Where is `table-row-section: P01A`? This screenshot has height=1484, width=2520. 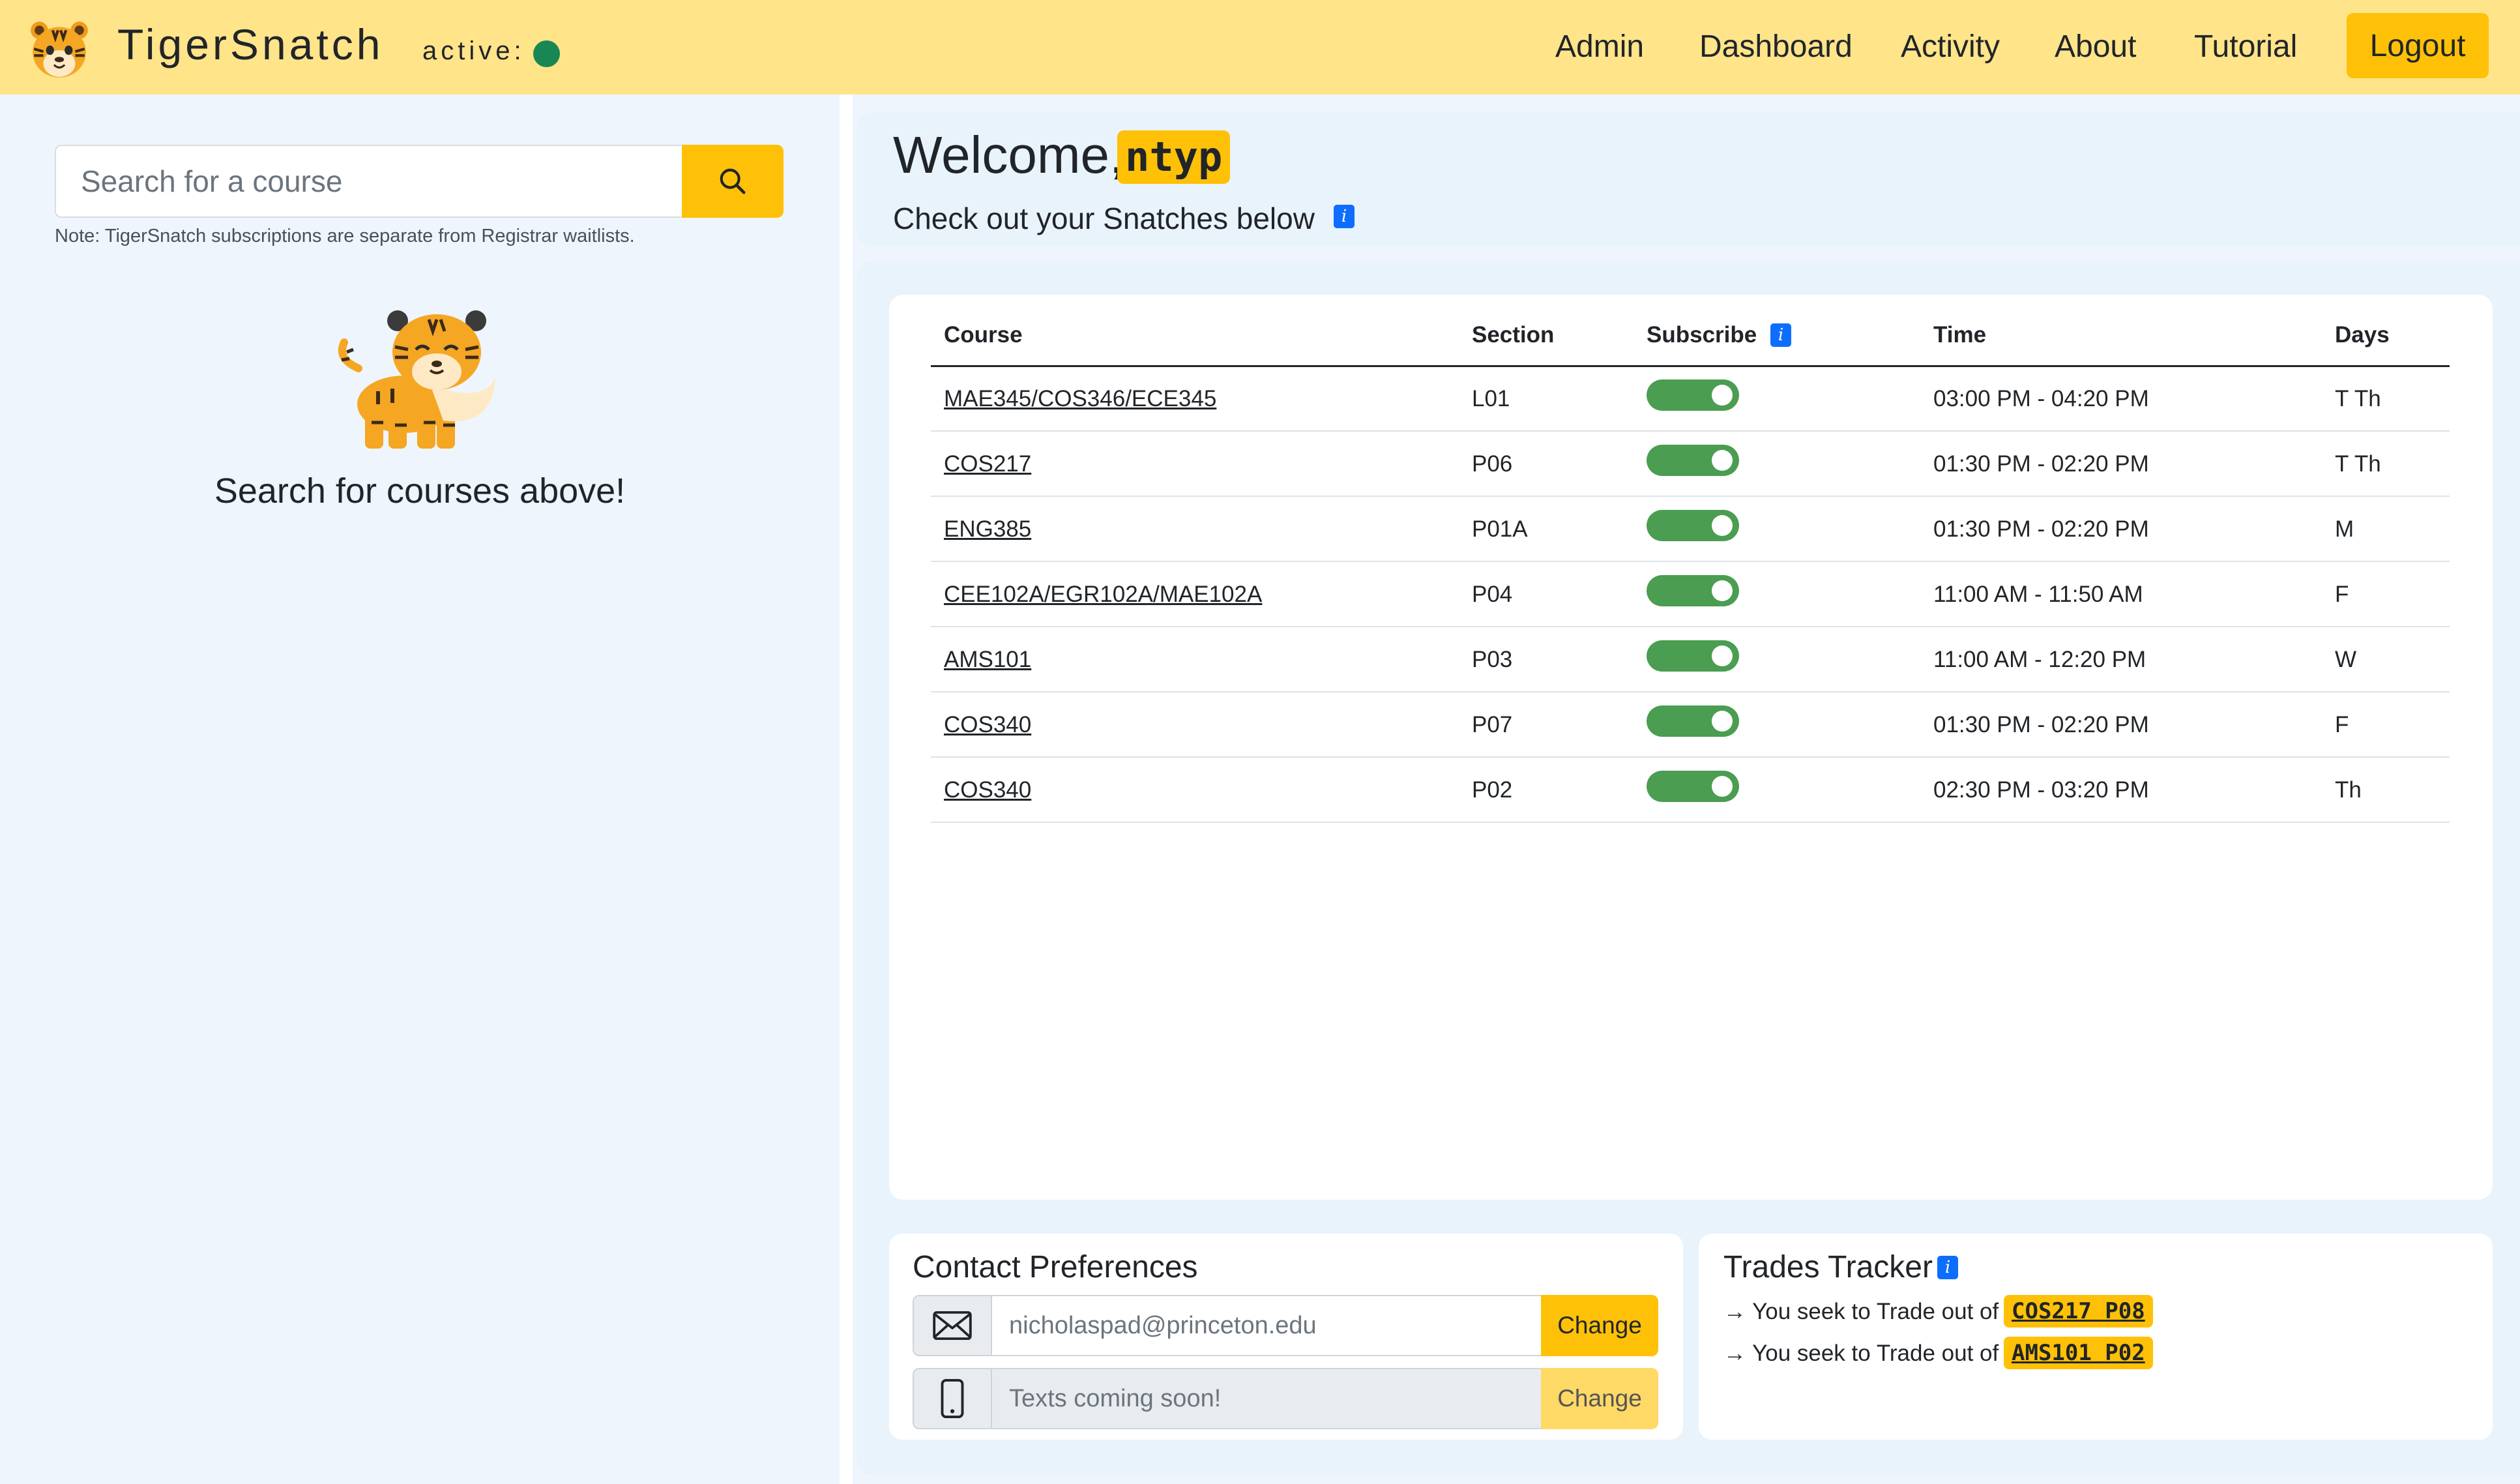 table-row-section: P01A is located at coordinates (1500, 529).